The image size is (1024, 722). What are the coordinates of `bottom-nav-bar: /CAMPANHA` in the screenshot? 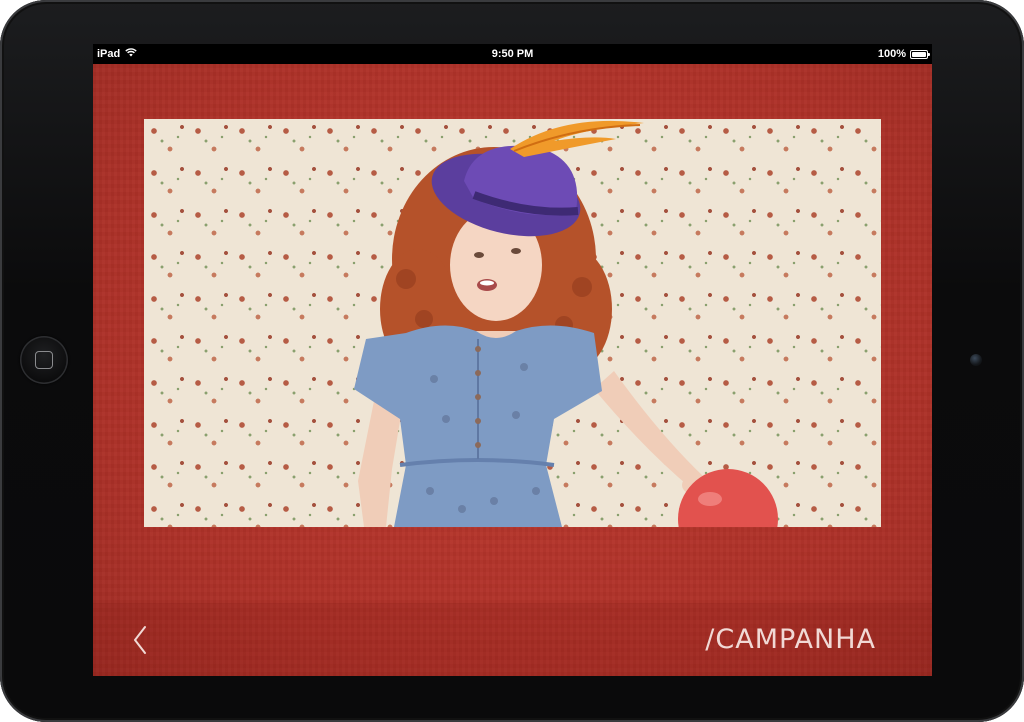 It's located at (512, 639).